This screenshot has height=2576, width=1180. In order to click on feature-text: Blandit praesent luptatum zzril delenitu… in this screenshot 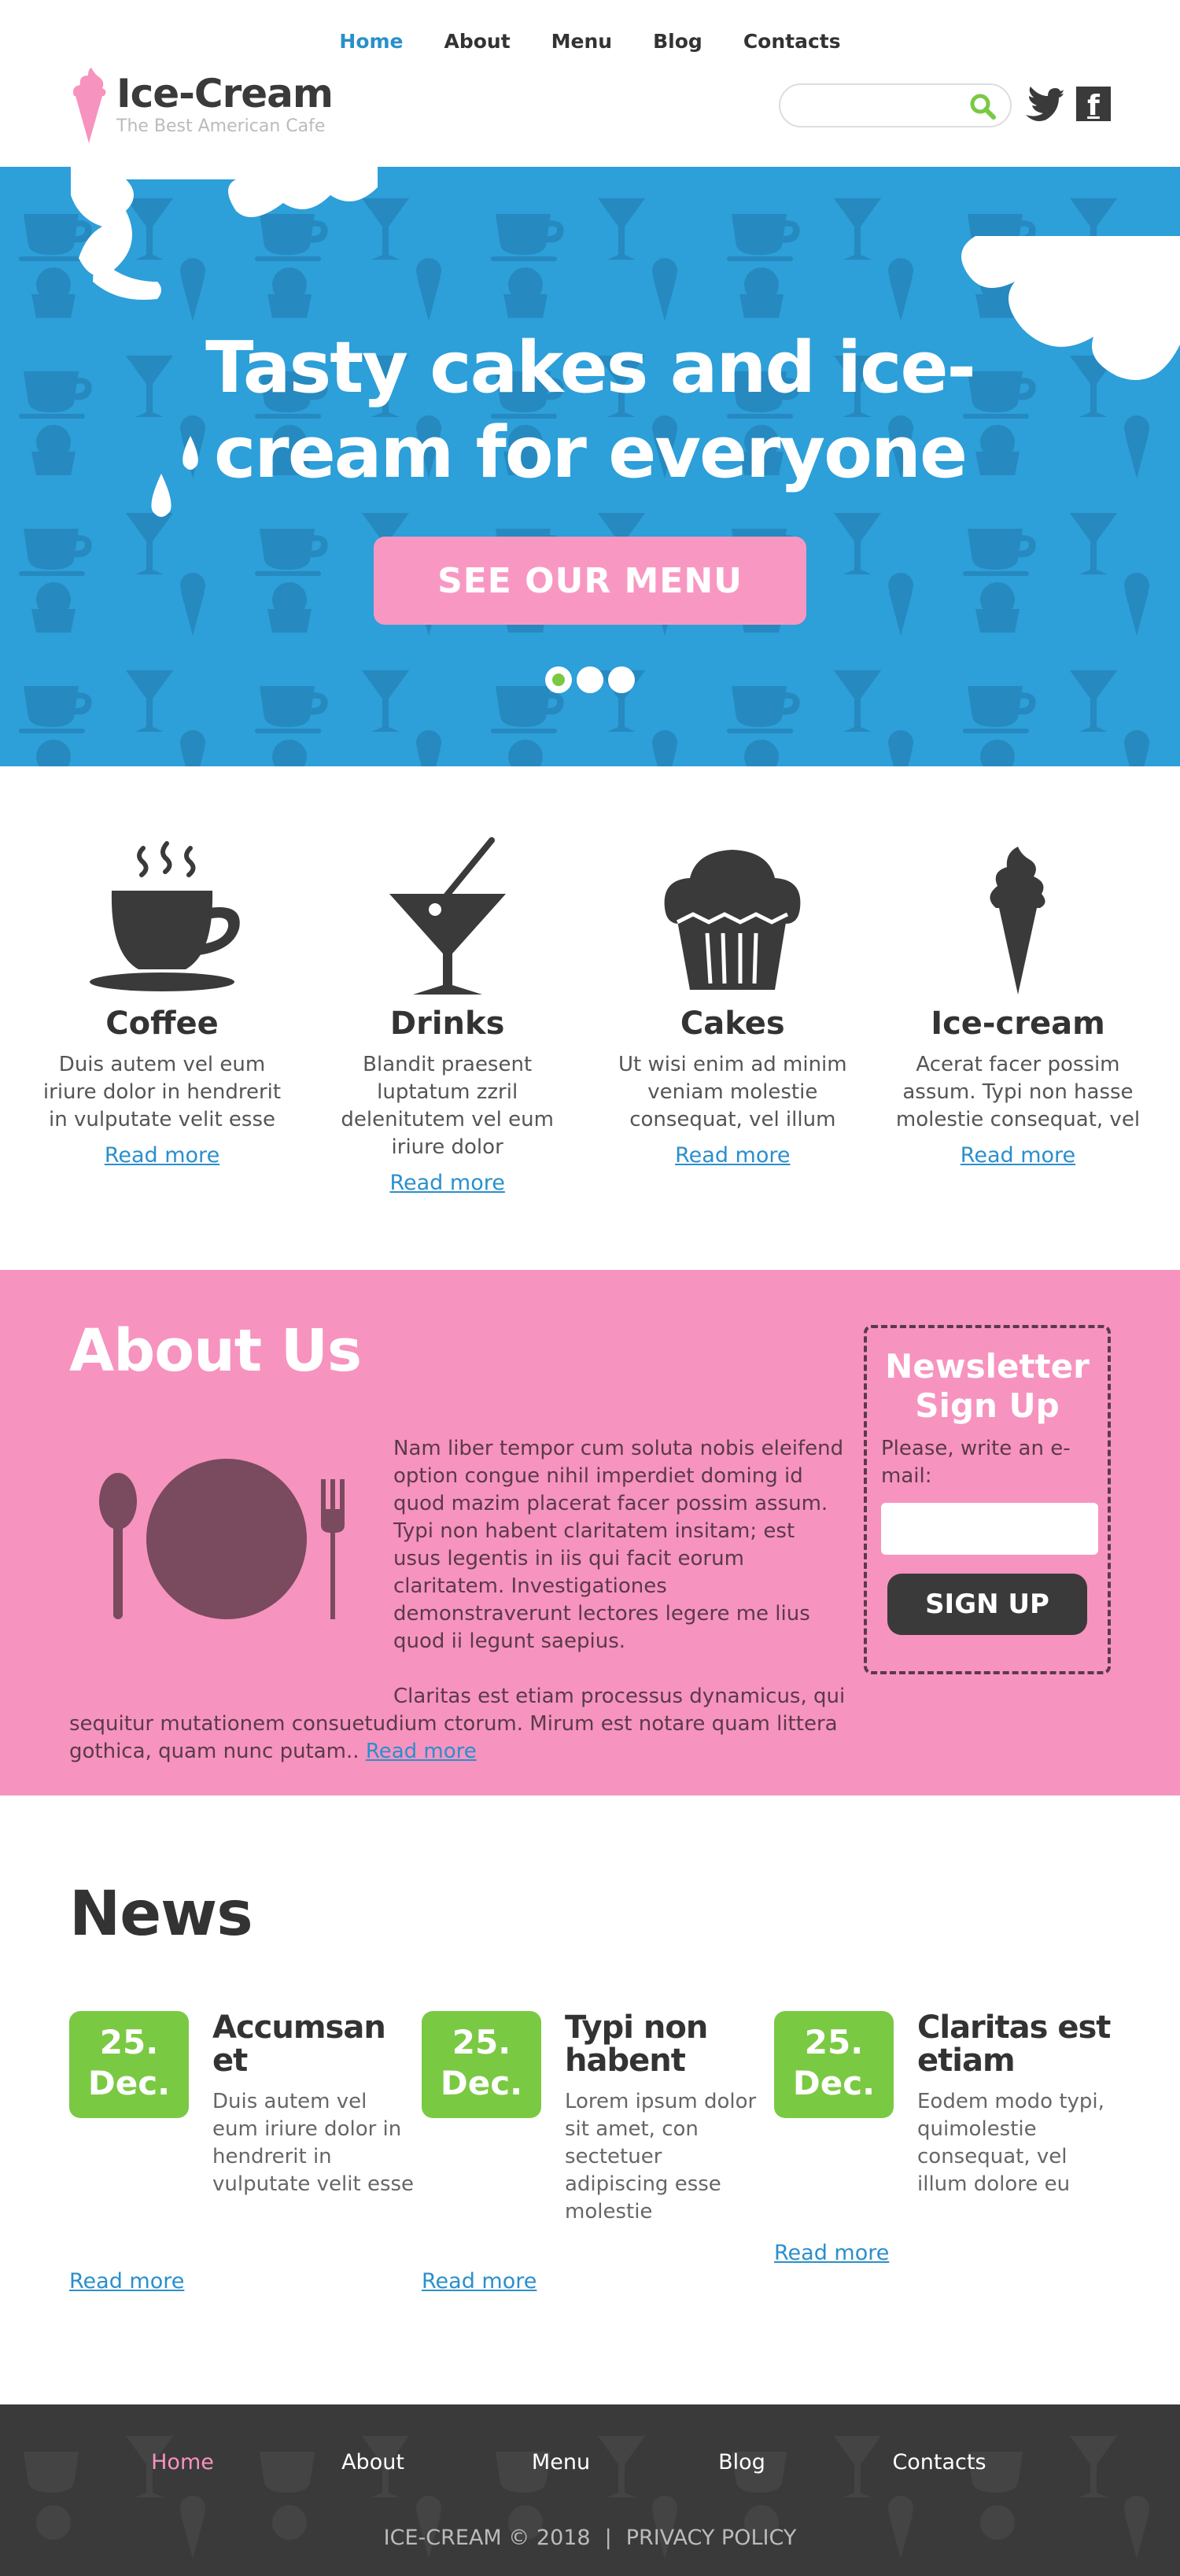, I will do `click(447, 1106)`.